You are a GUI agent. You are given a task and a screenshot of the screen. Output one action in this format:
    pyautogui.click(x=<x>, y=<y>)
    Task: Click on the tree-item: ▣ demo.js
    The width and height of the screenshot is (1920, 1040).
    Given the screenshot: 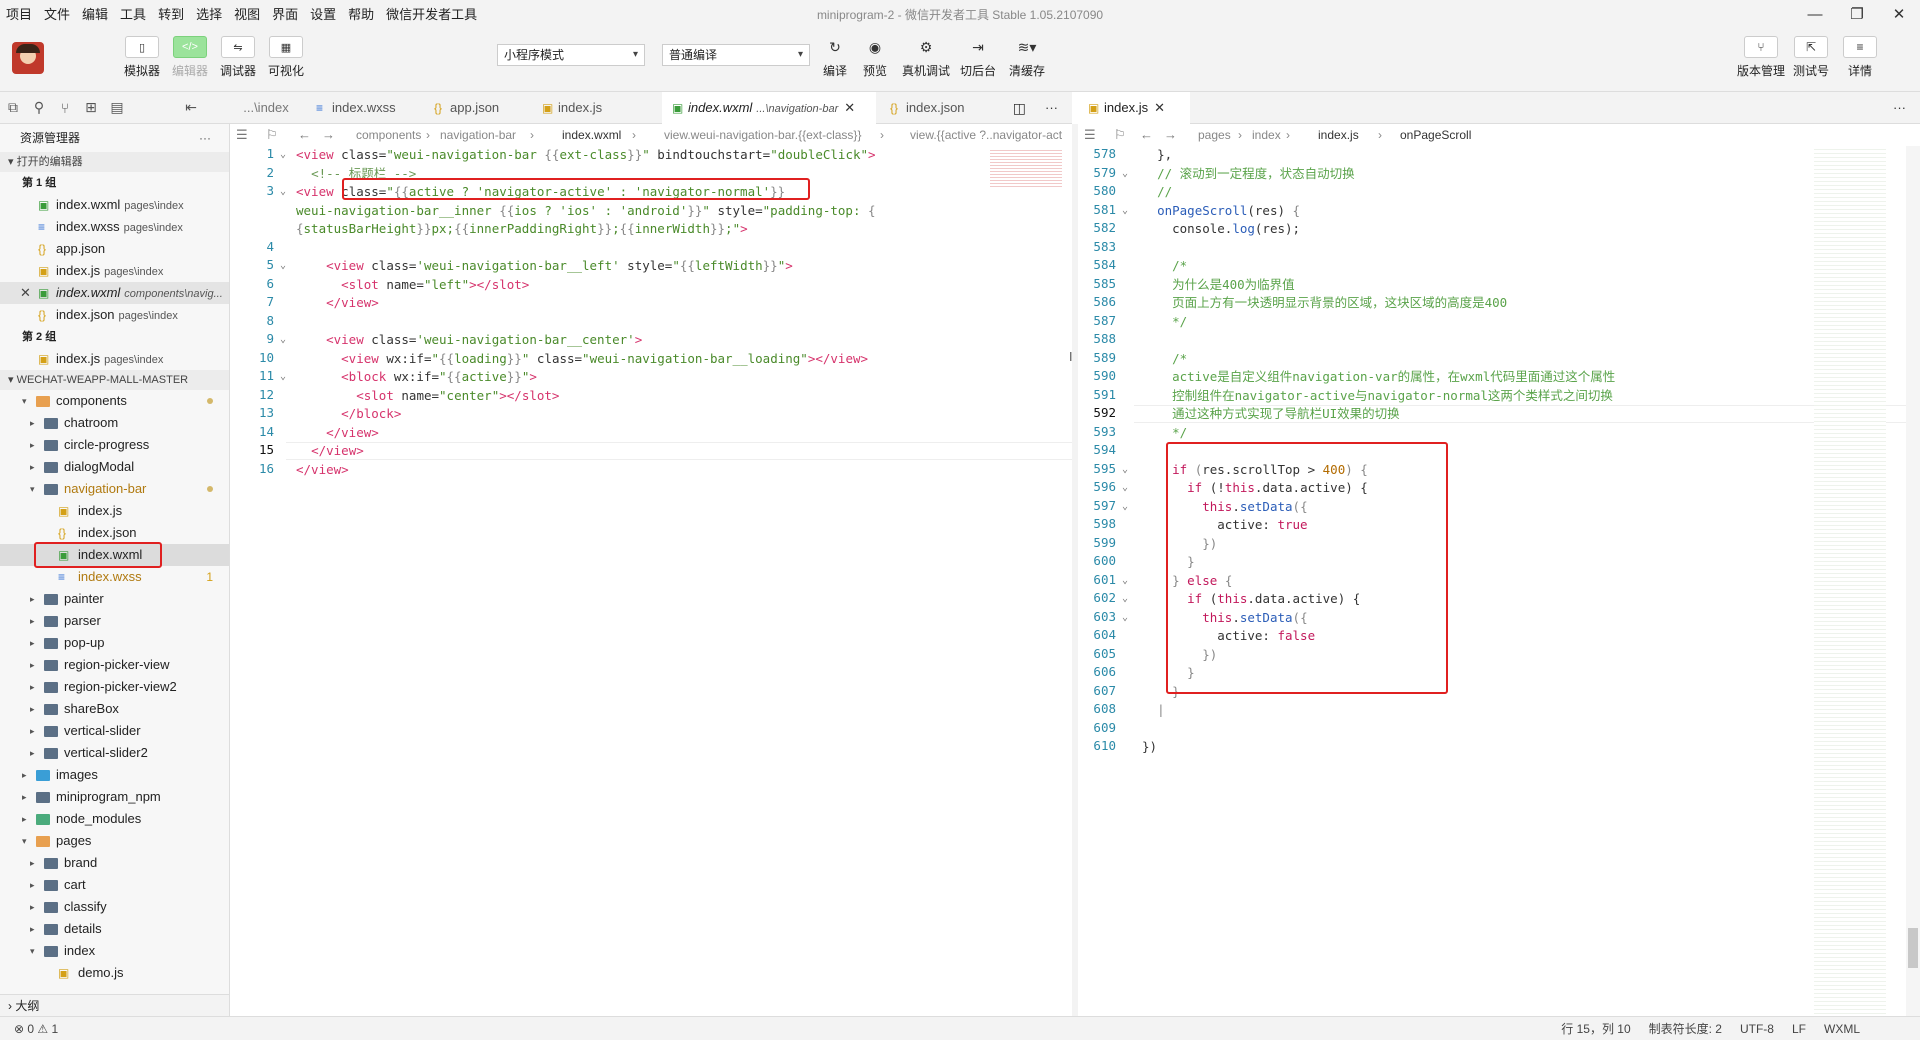 What is the action you would take?
    pyautogui.click(x=114, y=973)
    